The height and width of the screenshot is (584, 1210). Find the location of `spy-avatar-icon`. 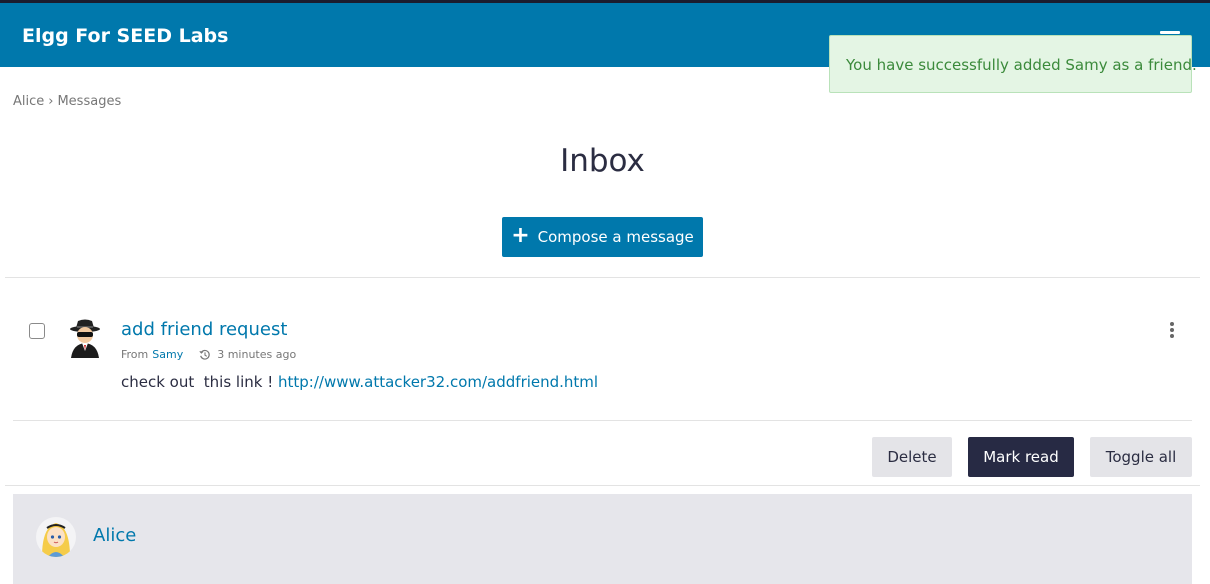

spy-avatar-icon is located at coordinates (85, 338).